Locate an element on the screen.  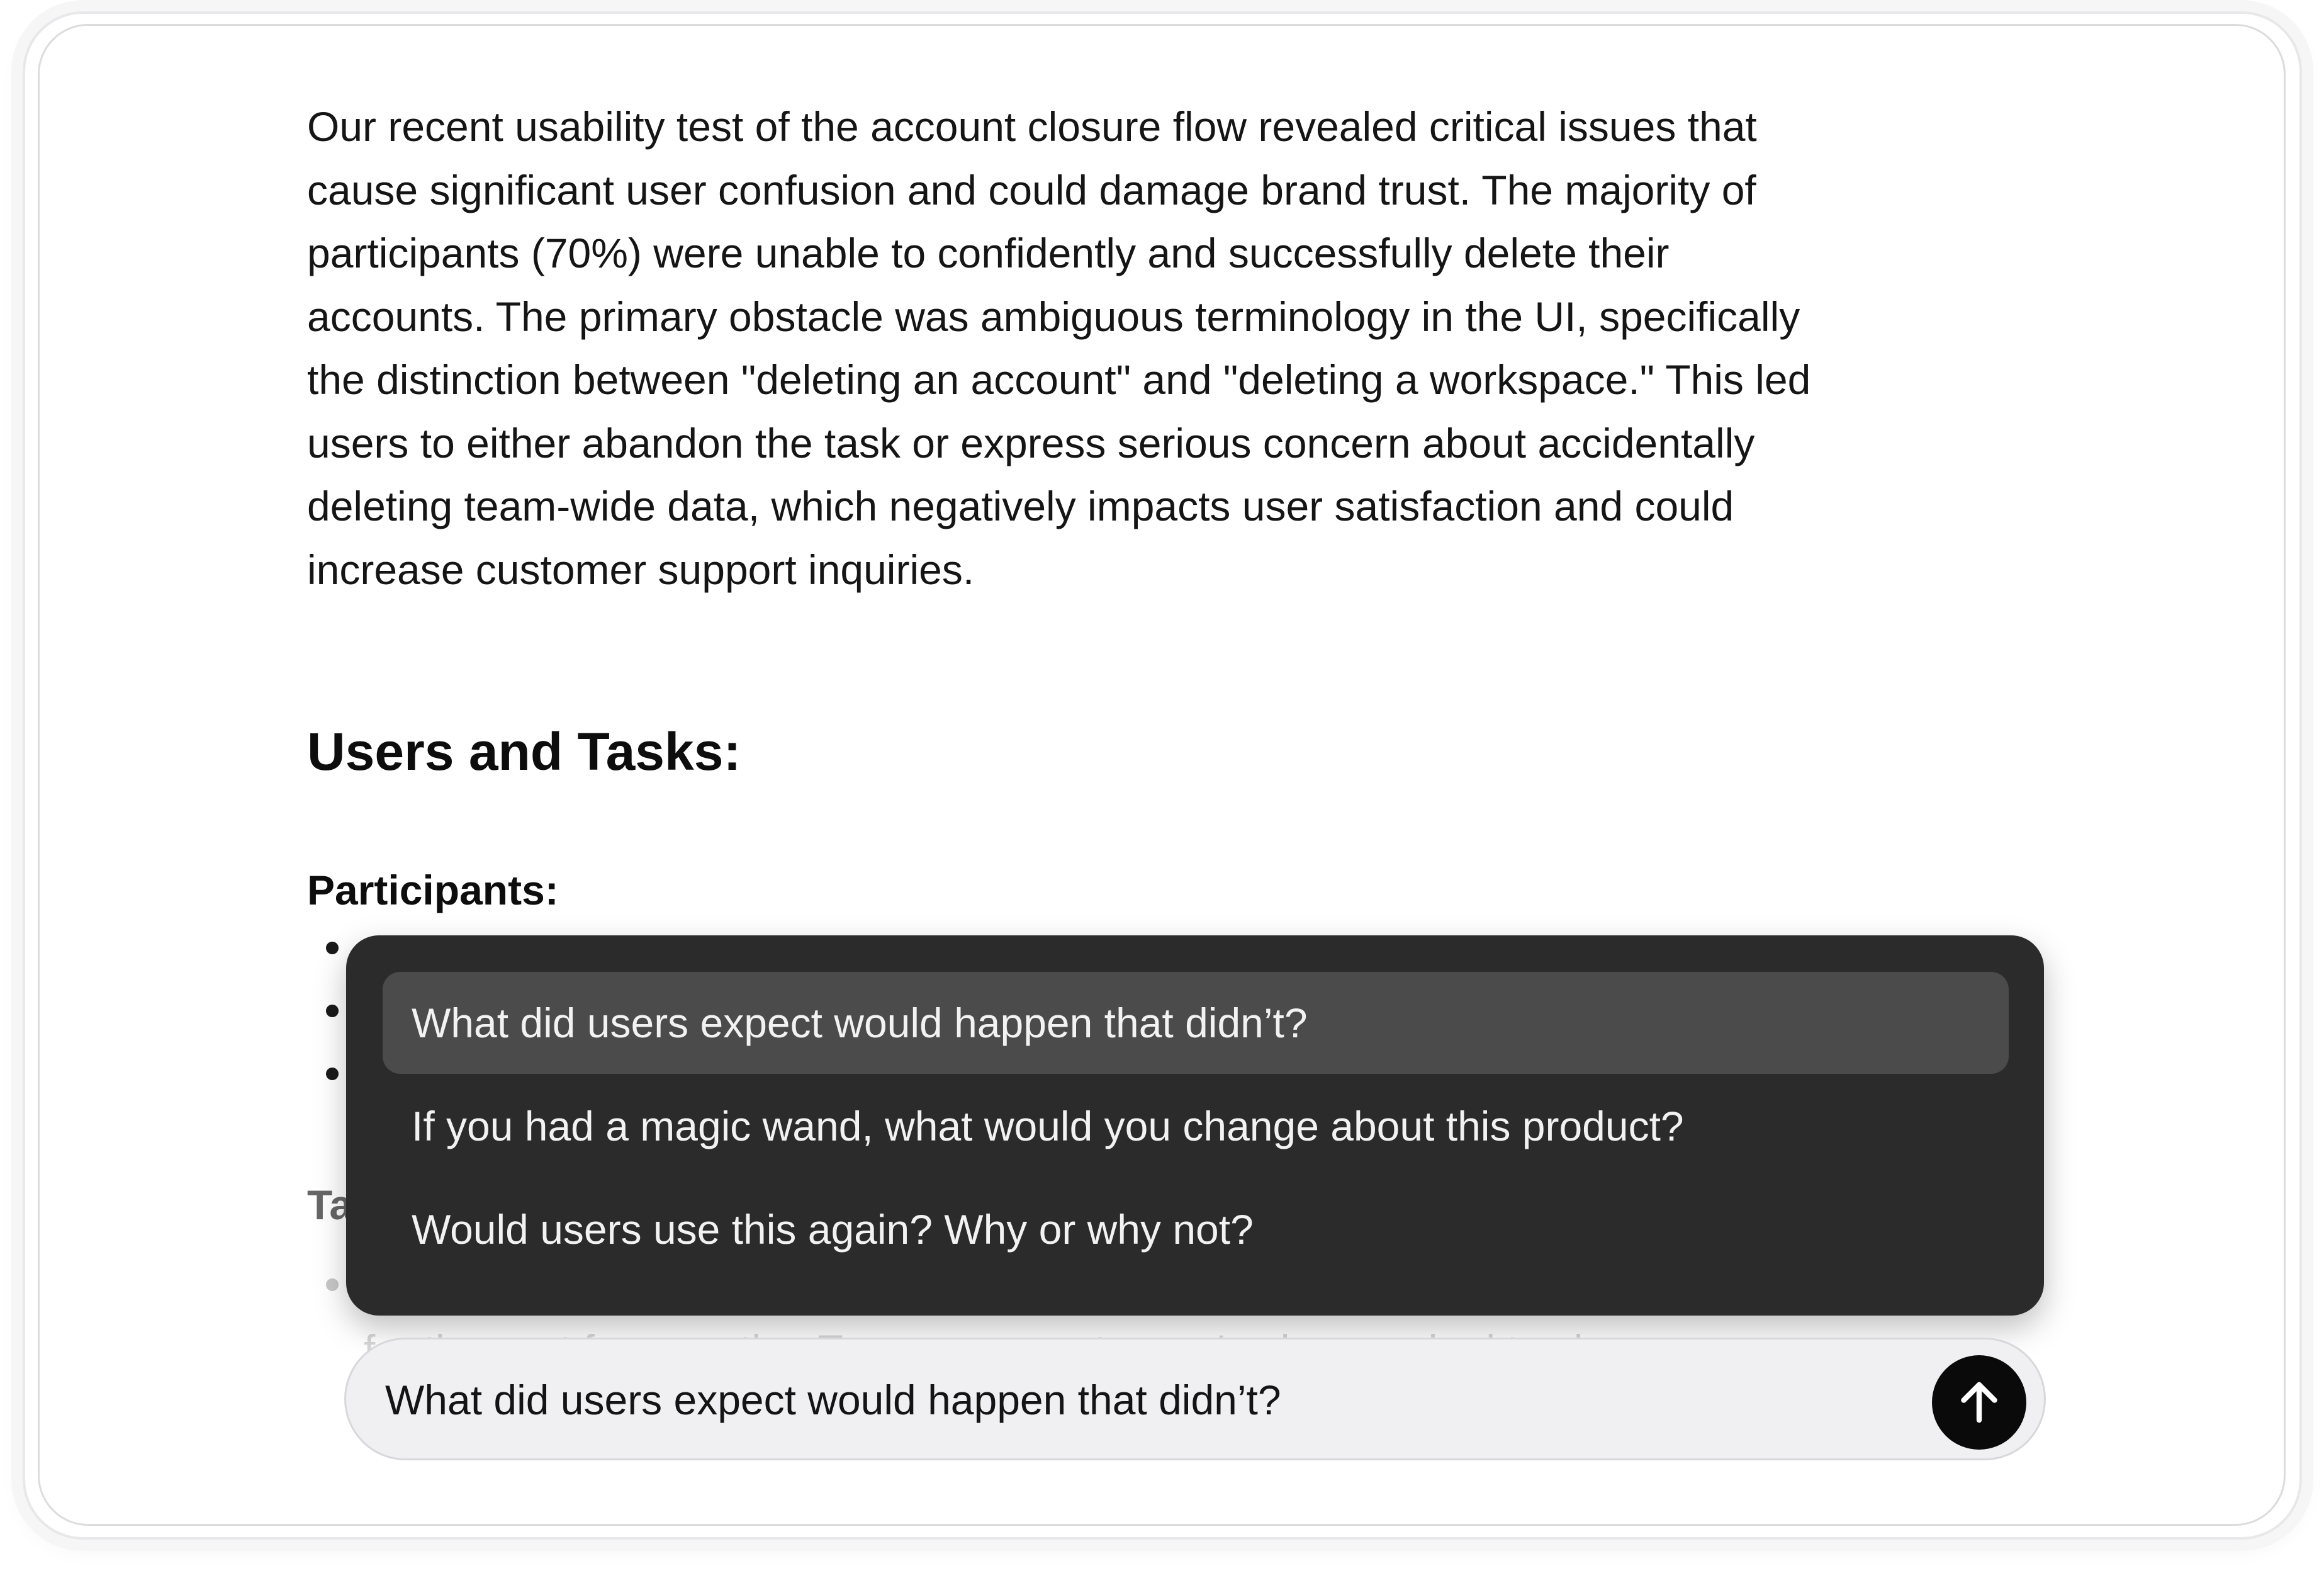
arrow-up-icon is located at coordinates (1979, 1402).